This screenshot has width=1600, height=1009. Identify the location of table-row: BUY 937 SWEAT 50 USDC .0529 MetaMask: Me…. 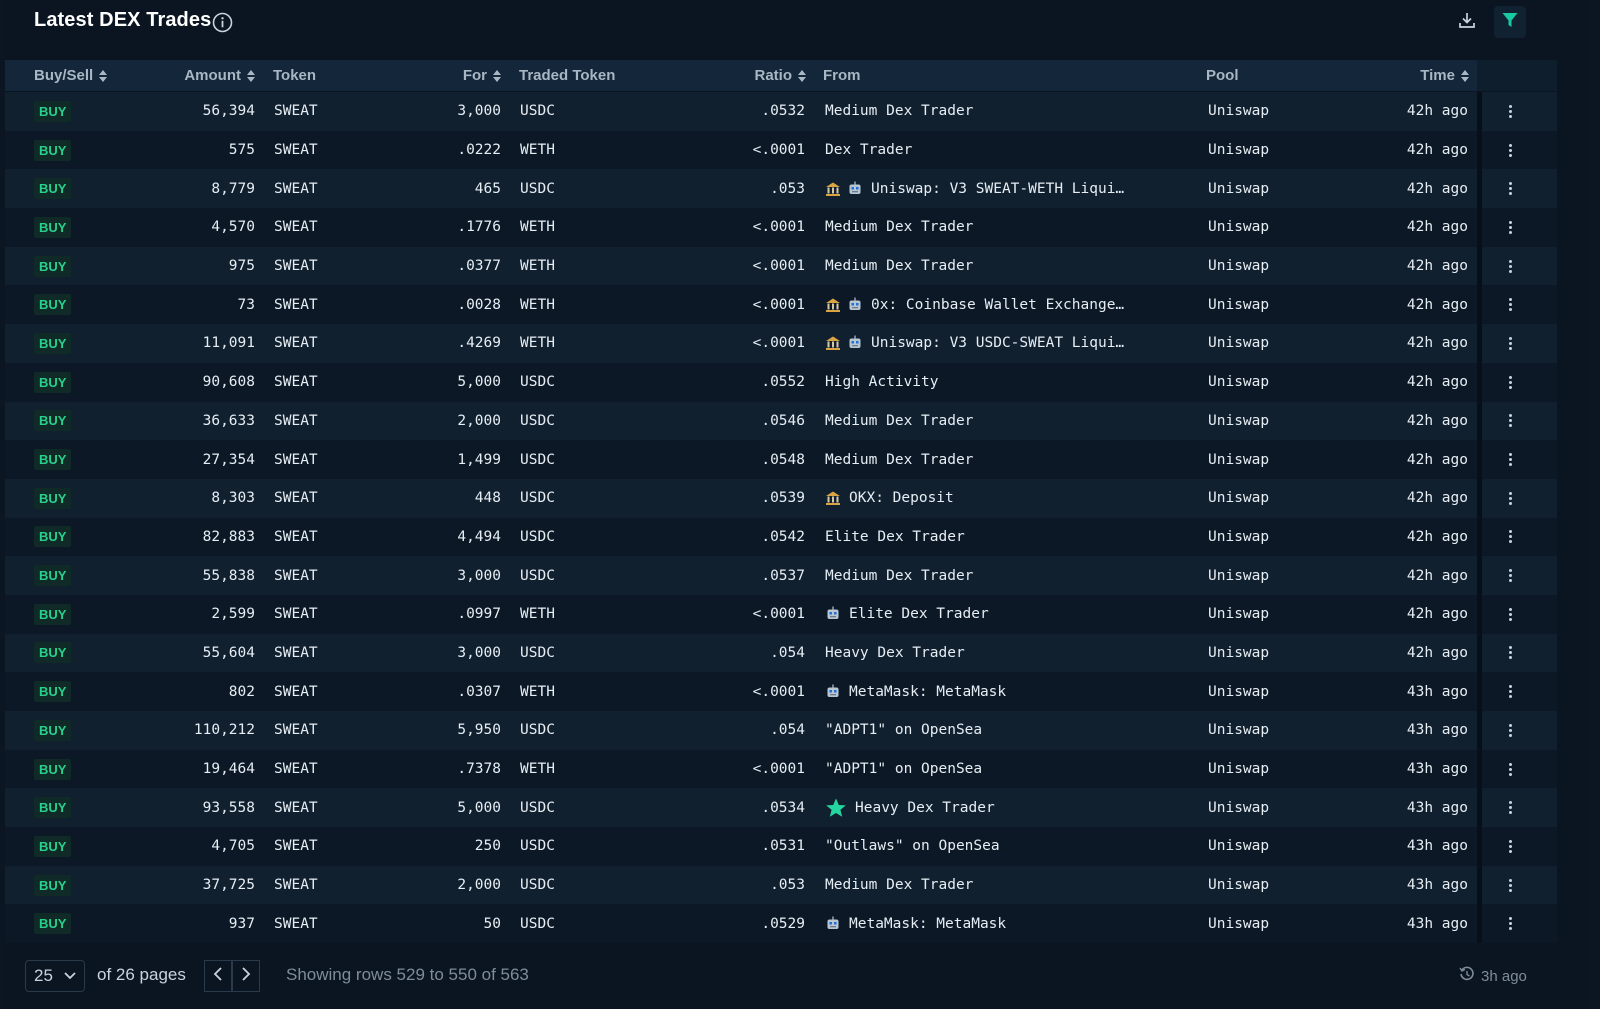
(781, 924).